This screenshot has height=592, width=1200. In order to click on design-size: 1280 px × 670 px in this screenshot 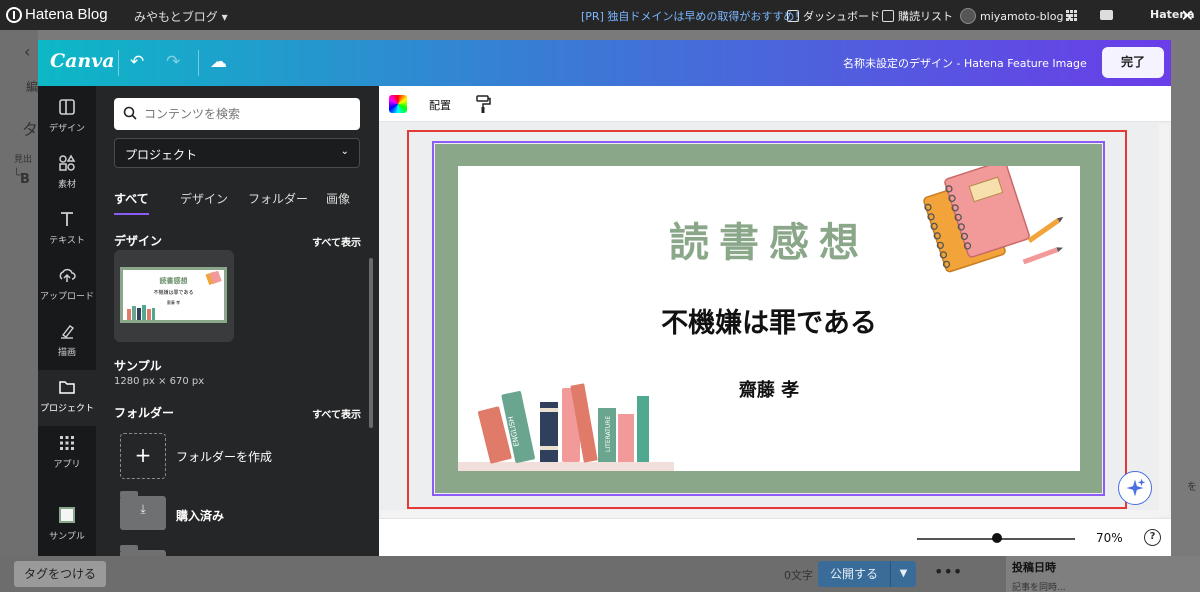, I will do `click(159, 381)`.